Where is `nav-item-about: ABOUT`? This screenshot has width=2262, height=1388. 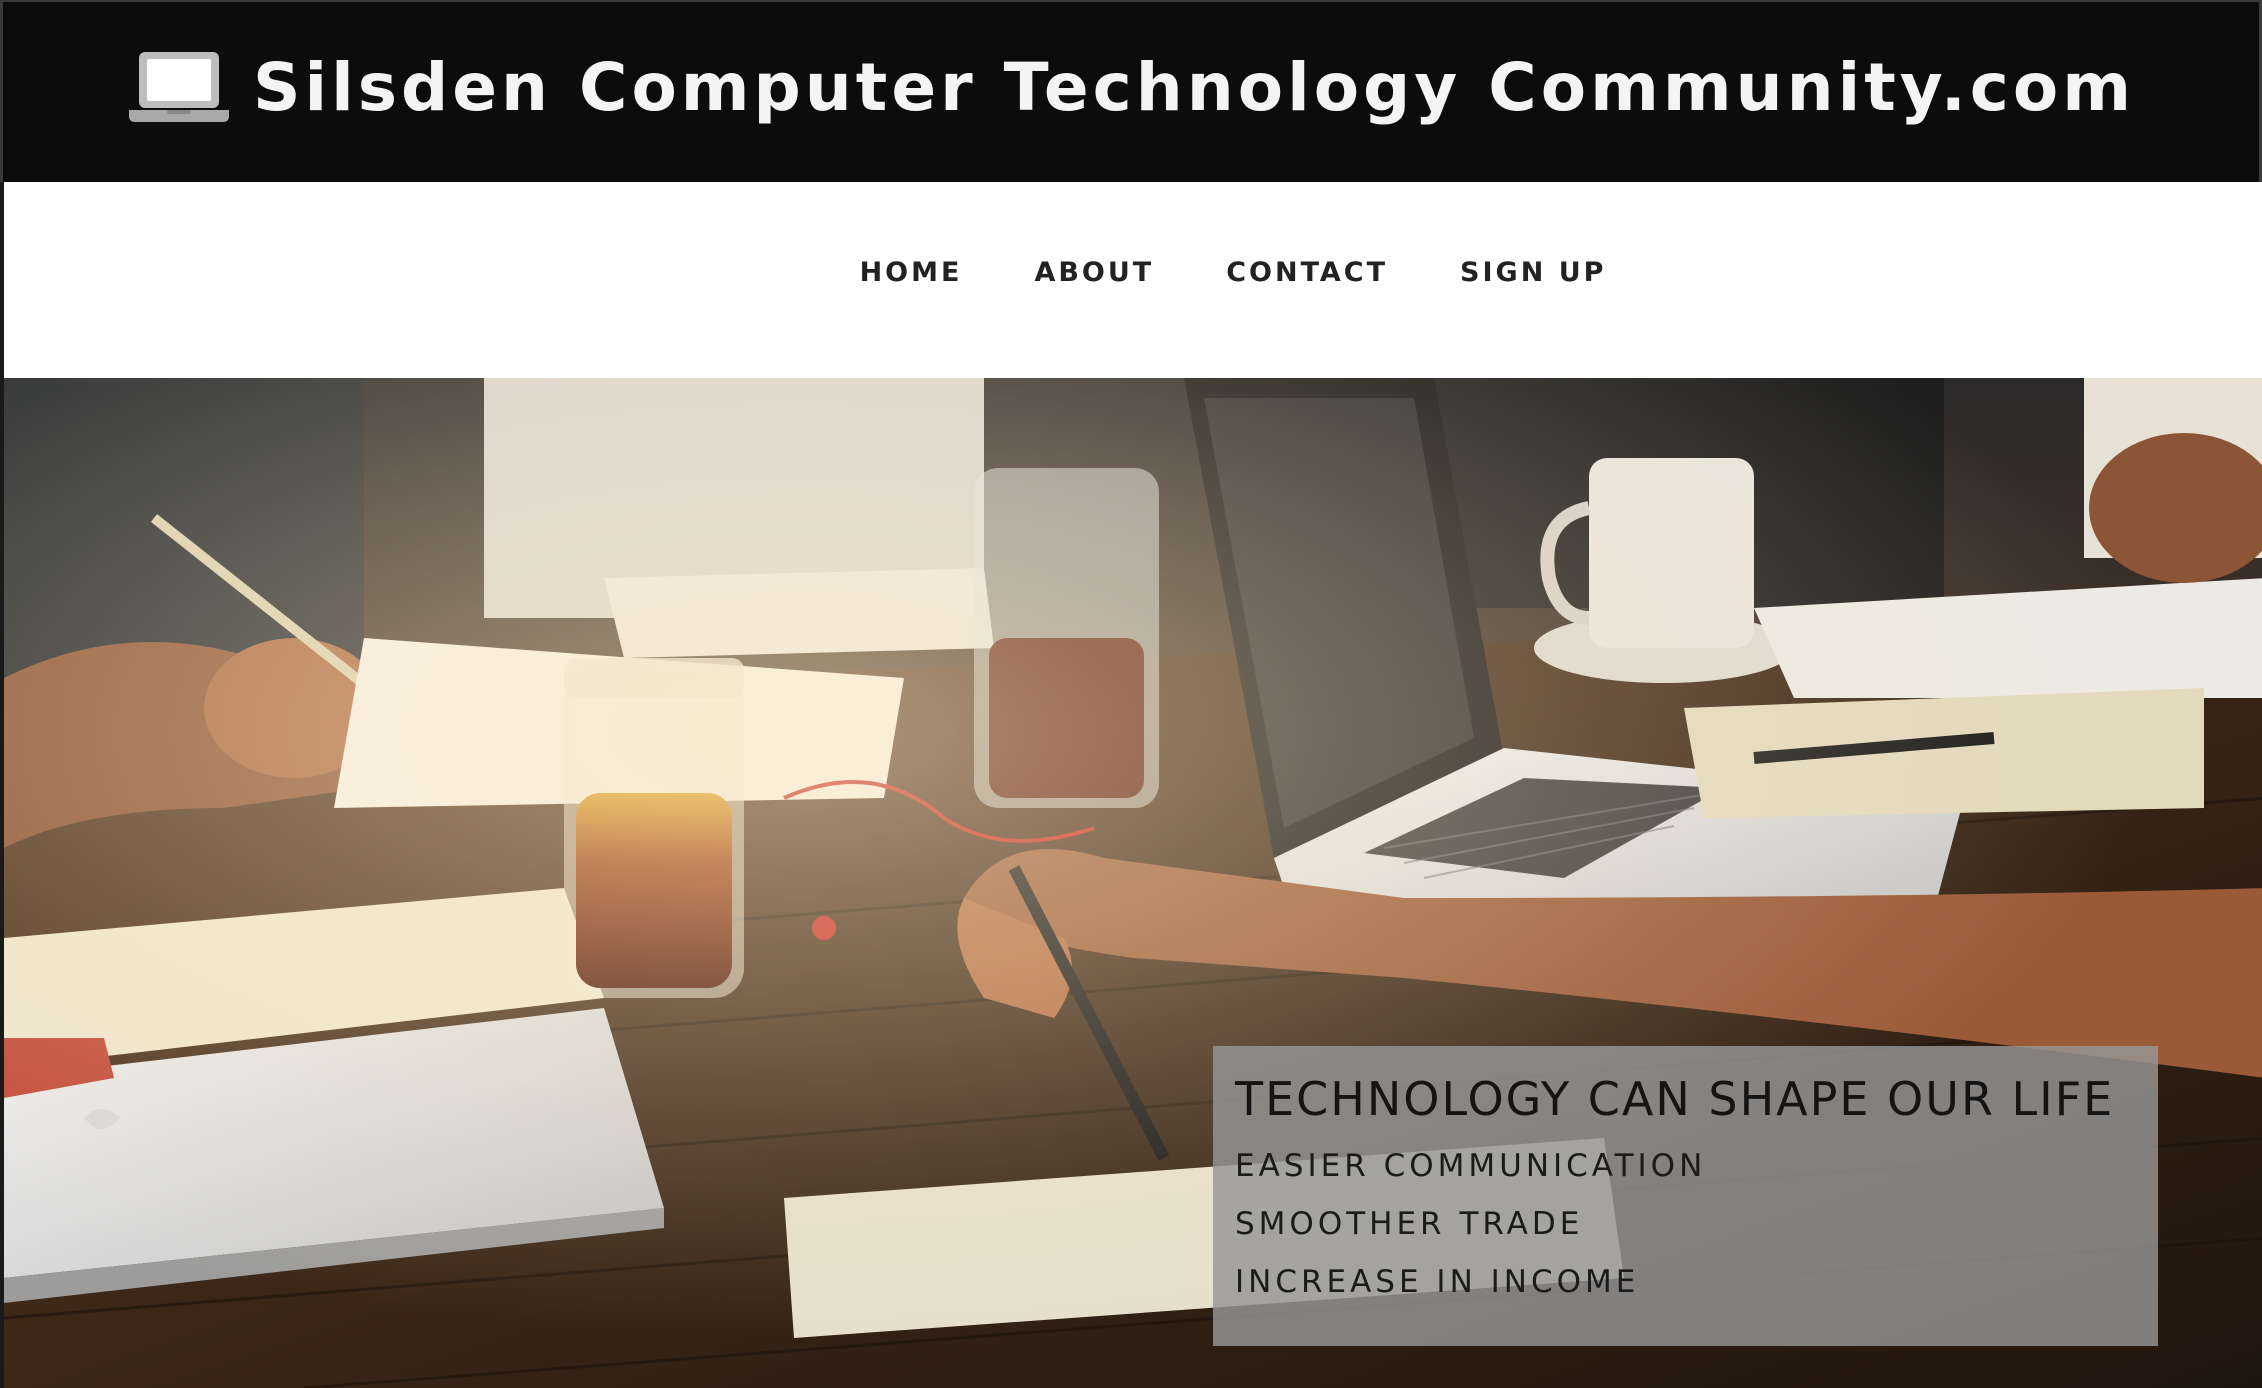 nav-item-about: ABOUT is located at coordinates (1094, 272).